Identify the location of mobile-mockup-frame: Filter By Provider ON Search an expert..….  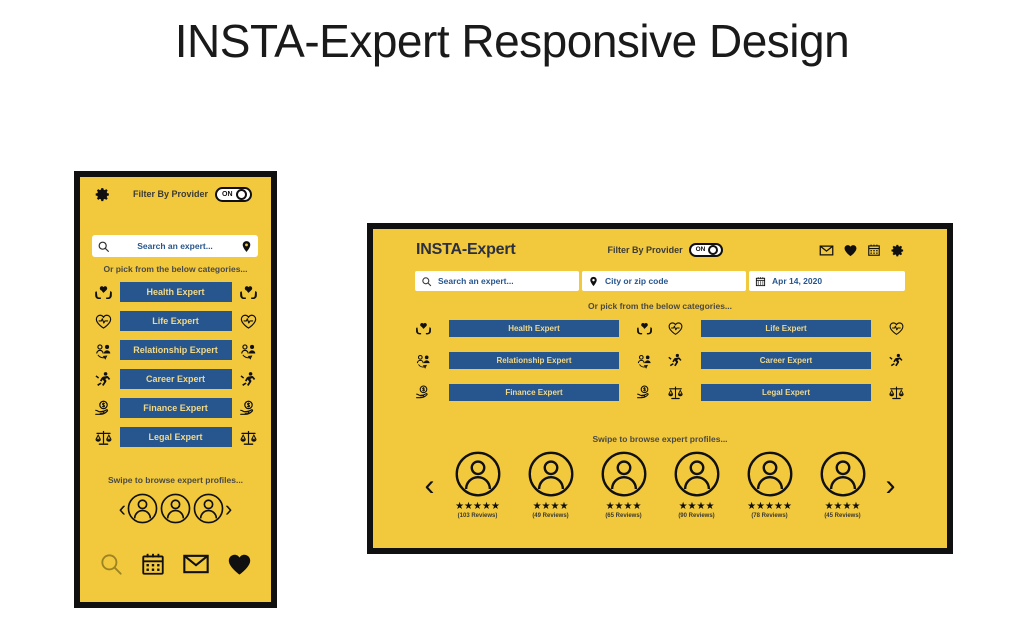
(175, 389).